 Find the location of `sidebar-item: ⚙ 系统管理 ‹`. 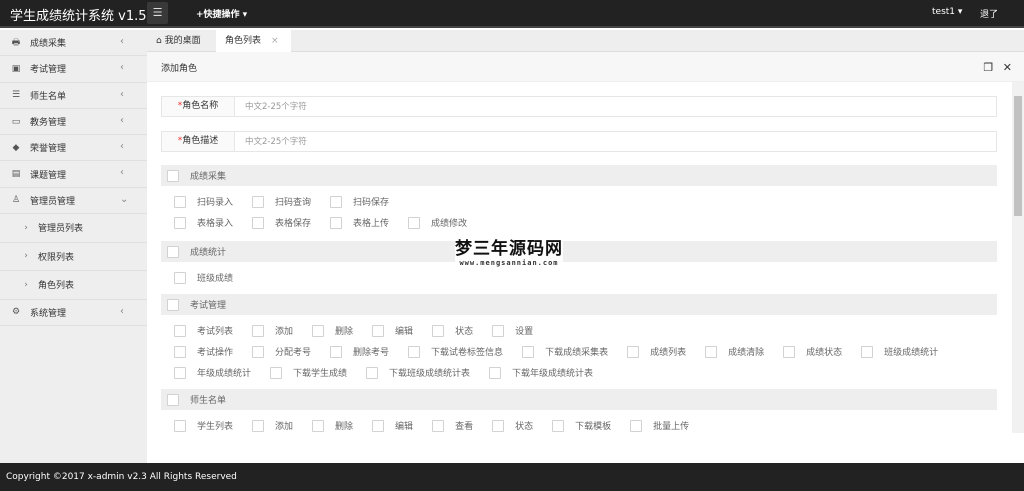

sidebar-item: ⚙ 系统管理 ‹ is located at coordinates (73, 313).